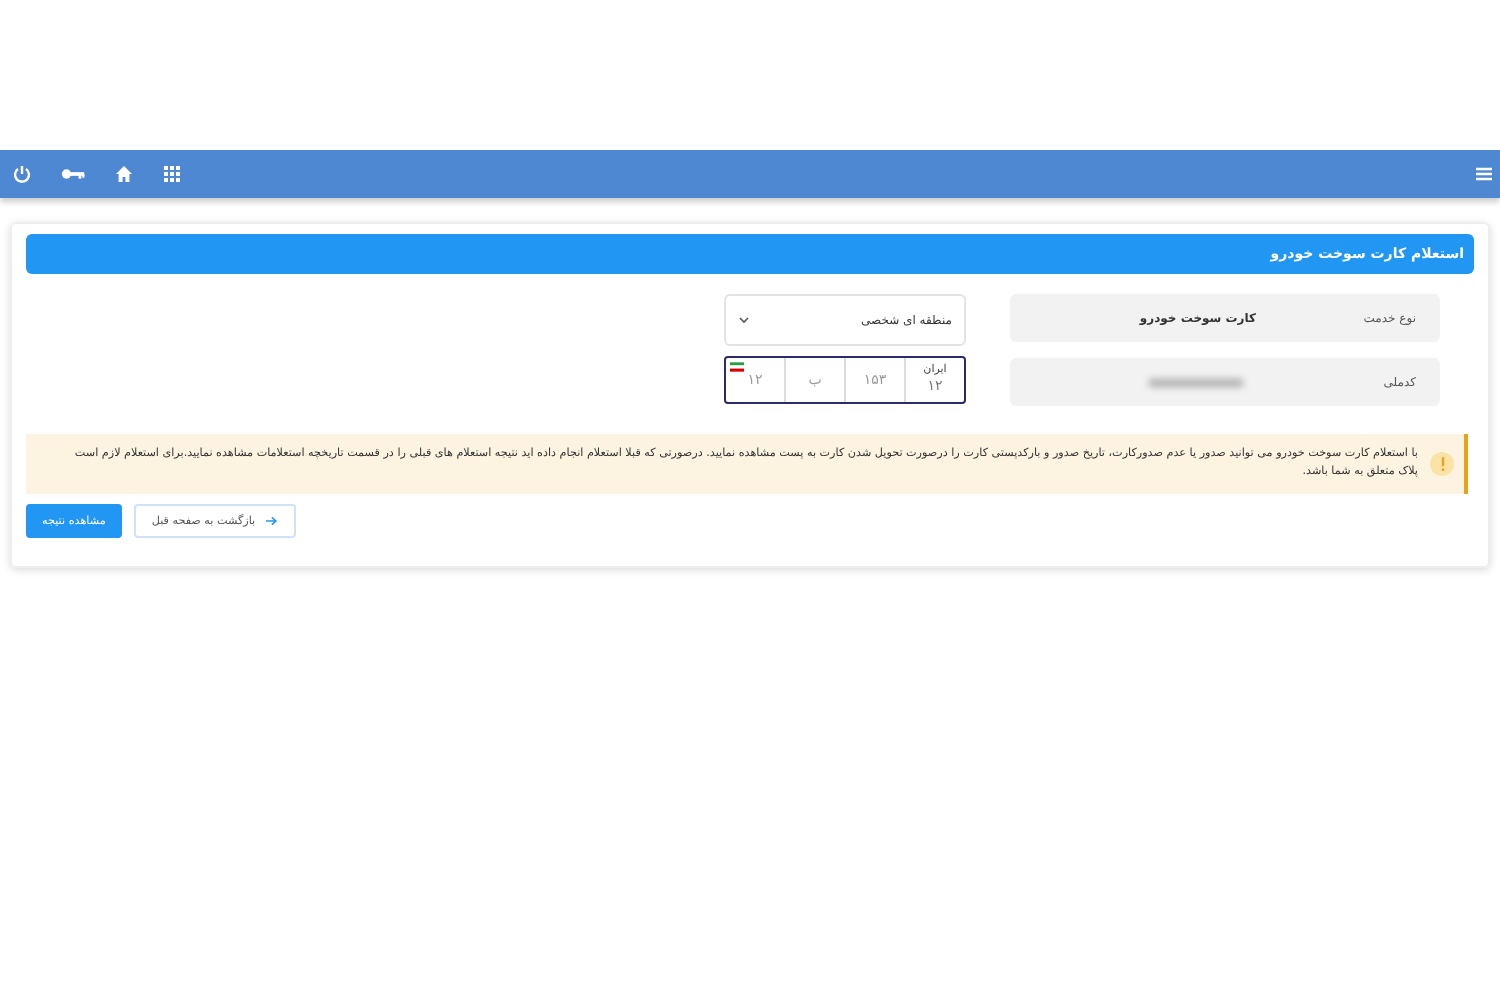  I want to click on chevron-icon, so click(744, 320).